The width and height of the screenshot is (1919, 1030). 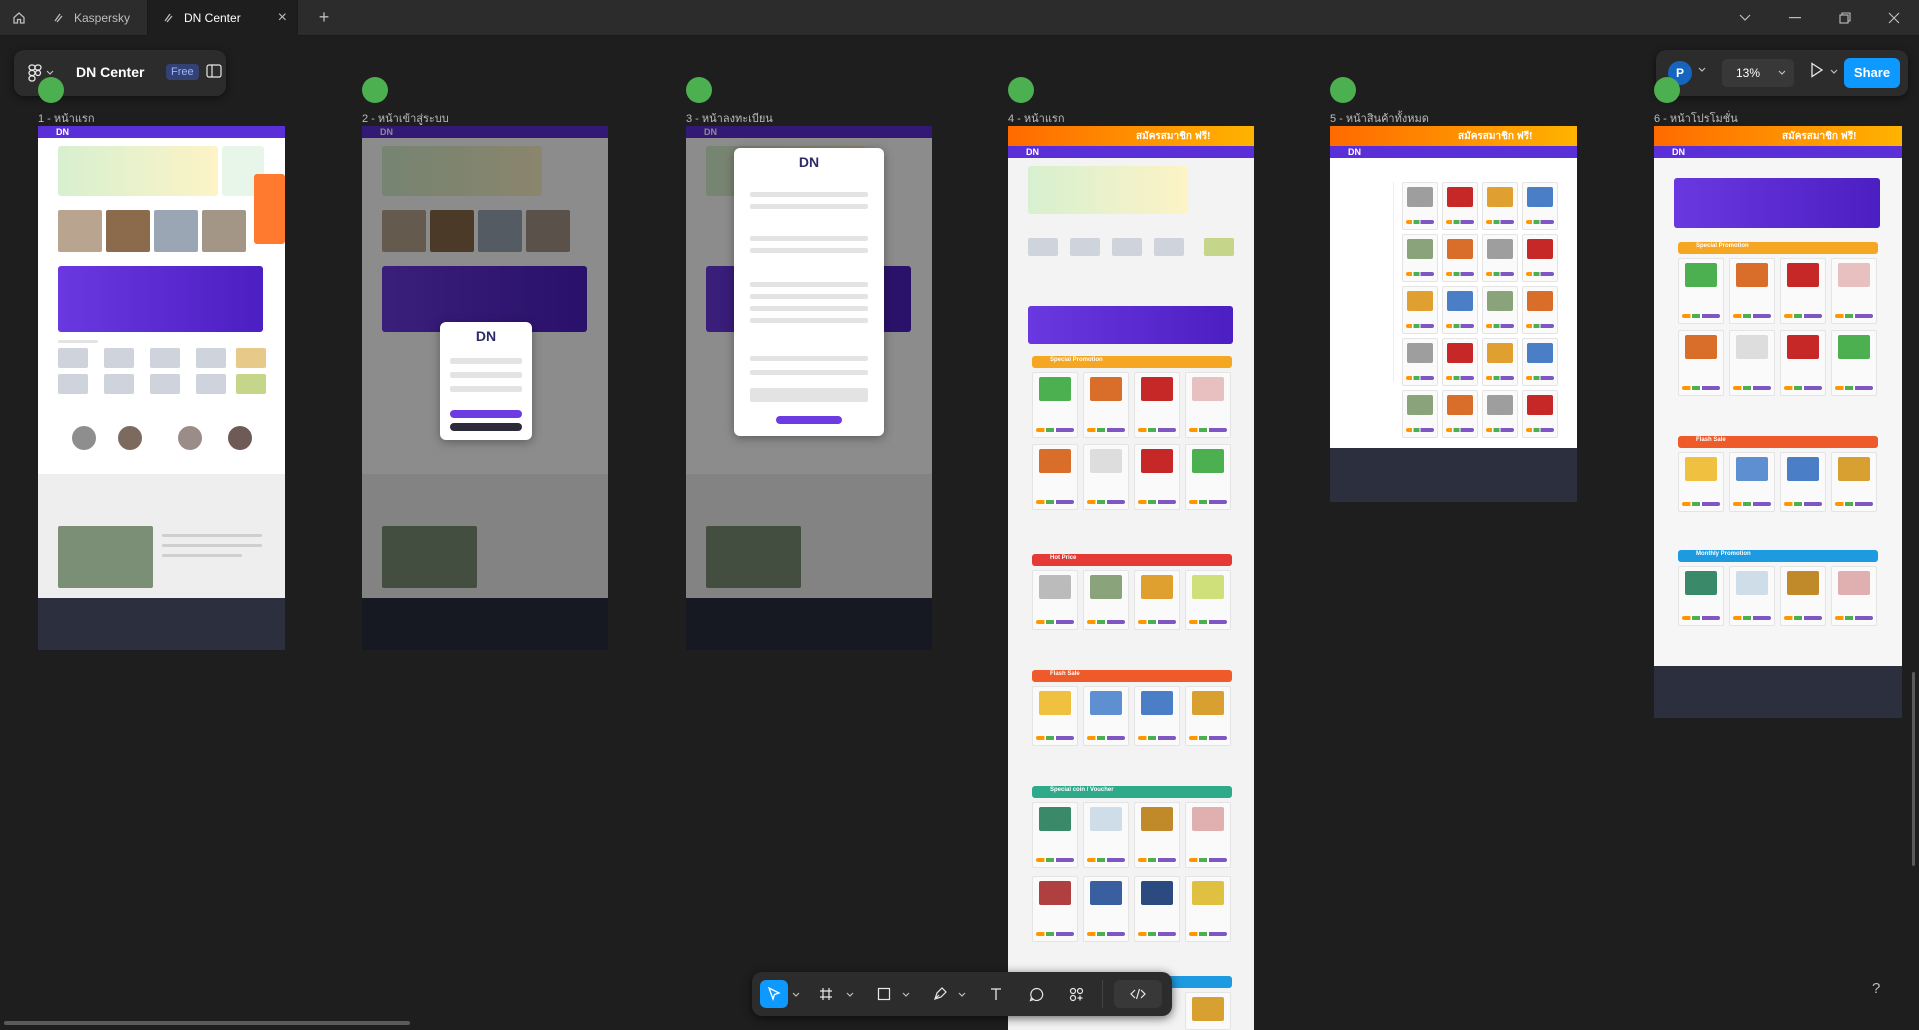 I want to click on pen-tool, so click(x=940, y=994).